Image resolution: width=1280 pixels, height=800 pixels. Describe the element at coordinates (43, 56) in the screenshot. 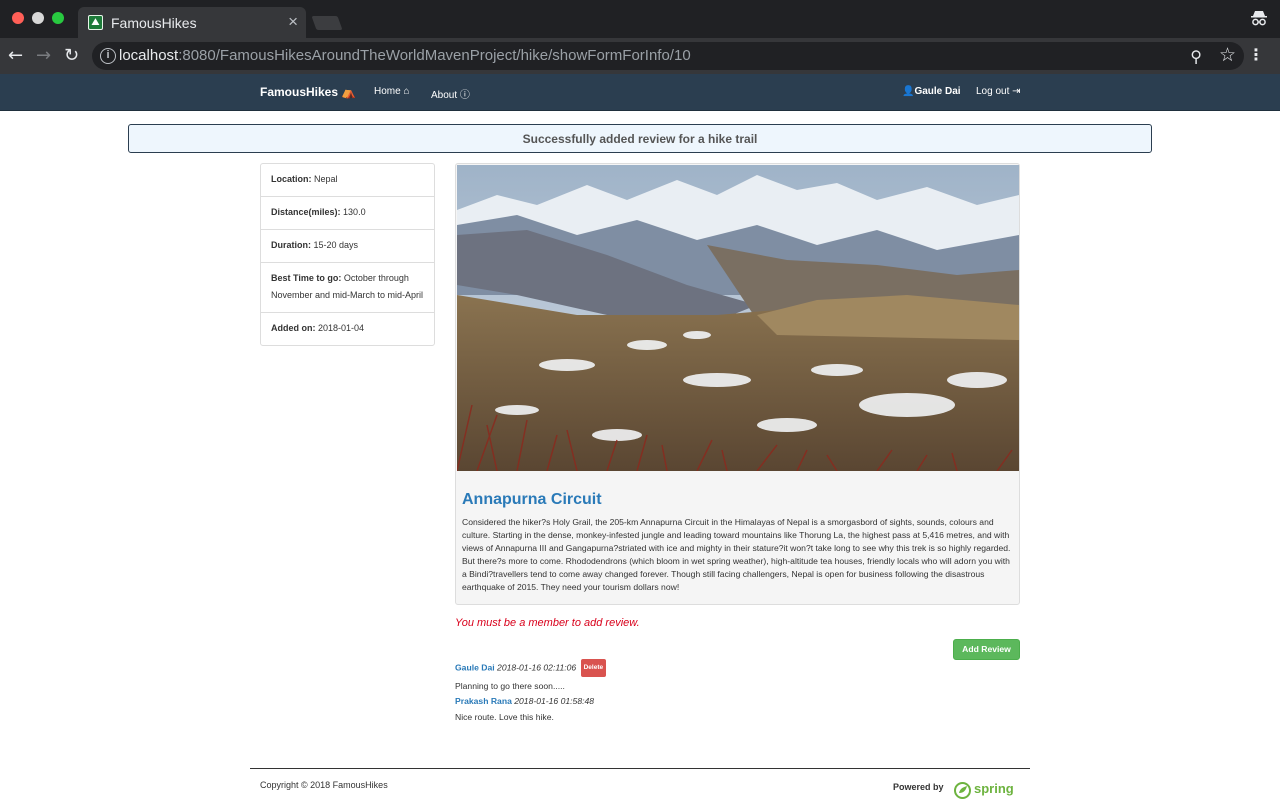

I see `forward-arrow-icon: →` at that location.